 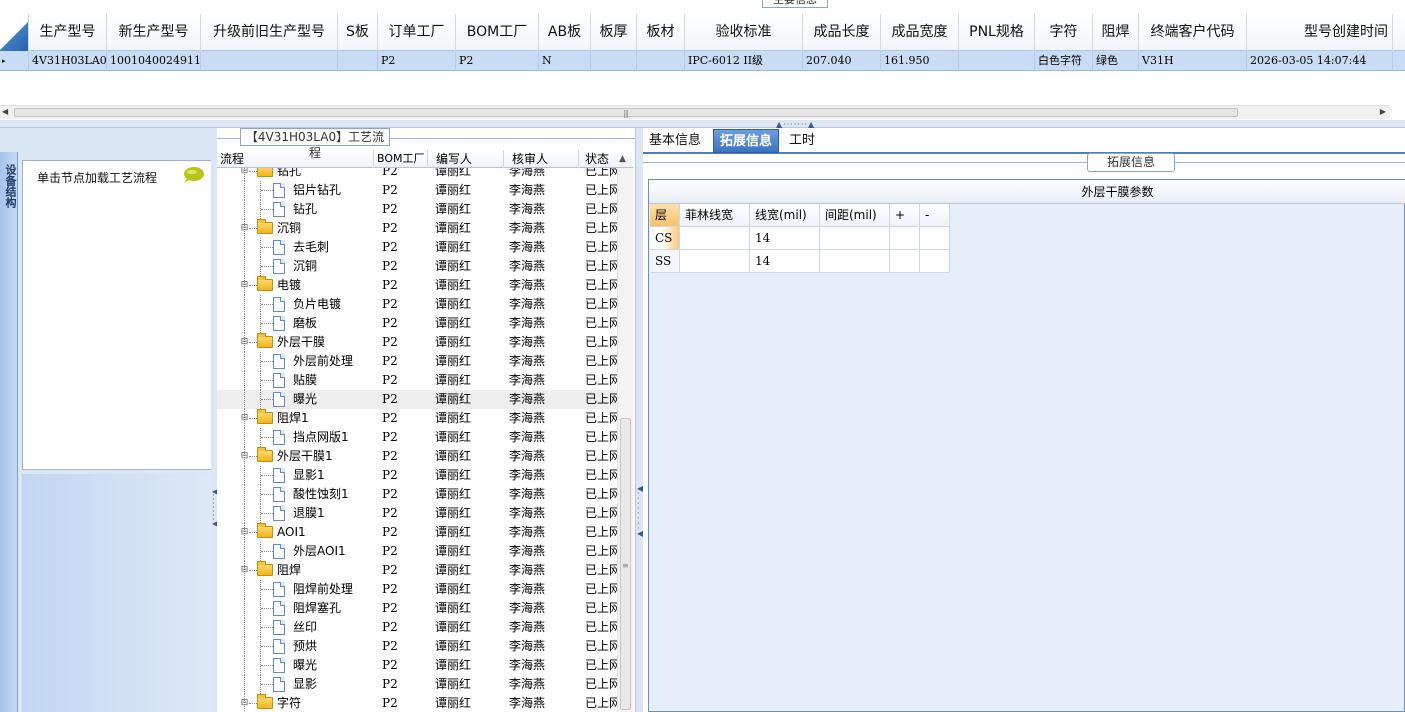 What do you see at coordinates (117, 315) in the screenshot?
I see `process-load-panel: 单击节点加载工艺流程` at bounding box center [117, 315].